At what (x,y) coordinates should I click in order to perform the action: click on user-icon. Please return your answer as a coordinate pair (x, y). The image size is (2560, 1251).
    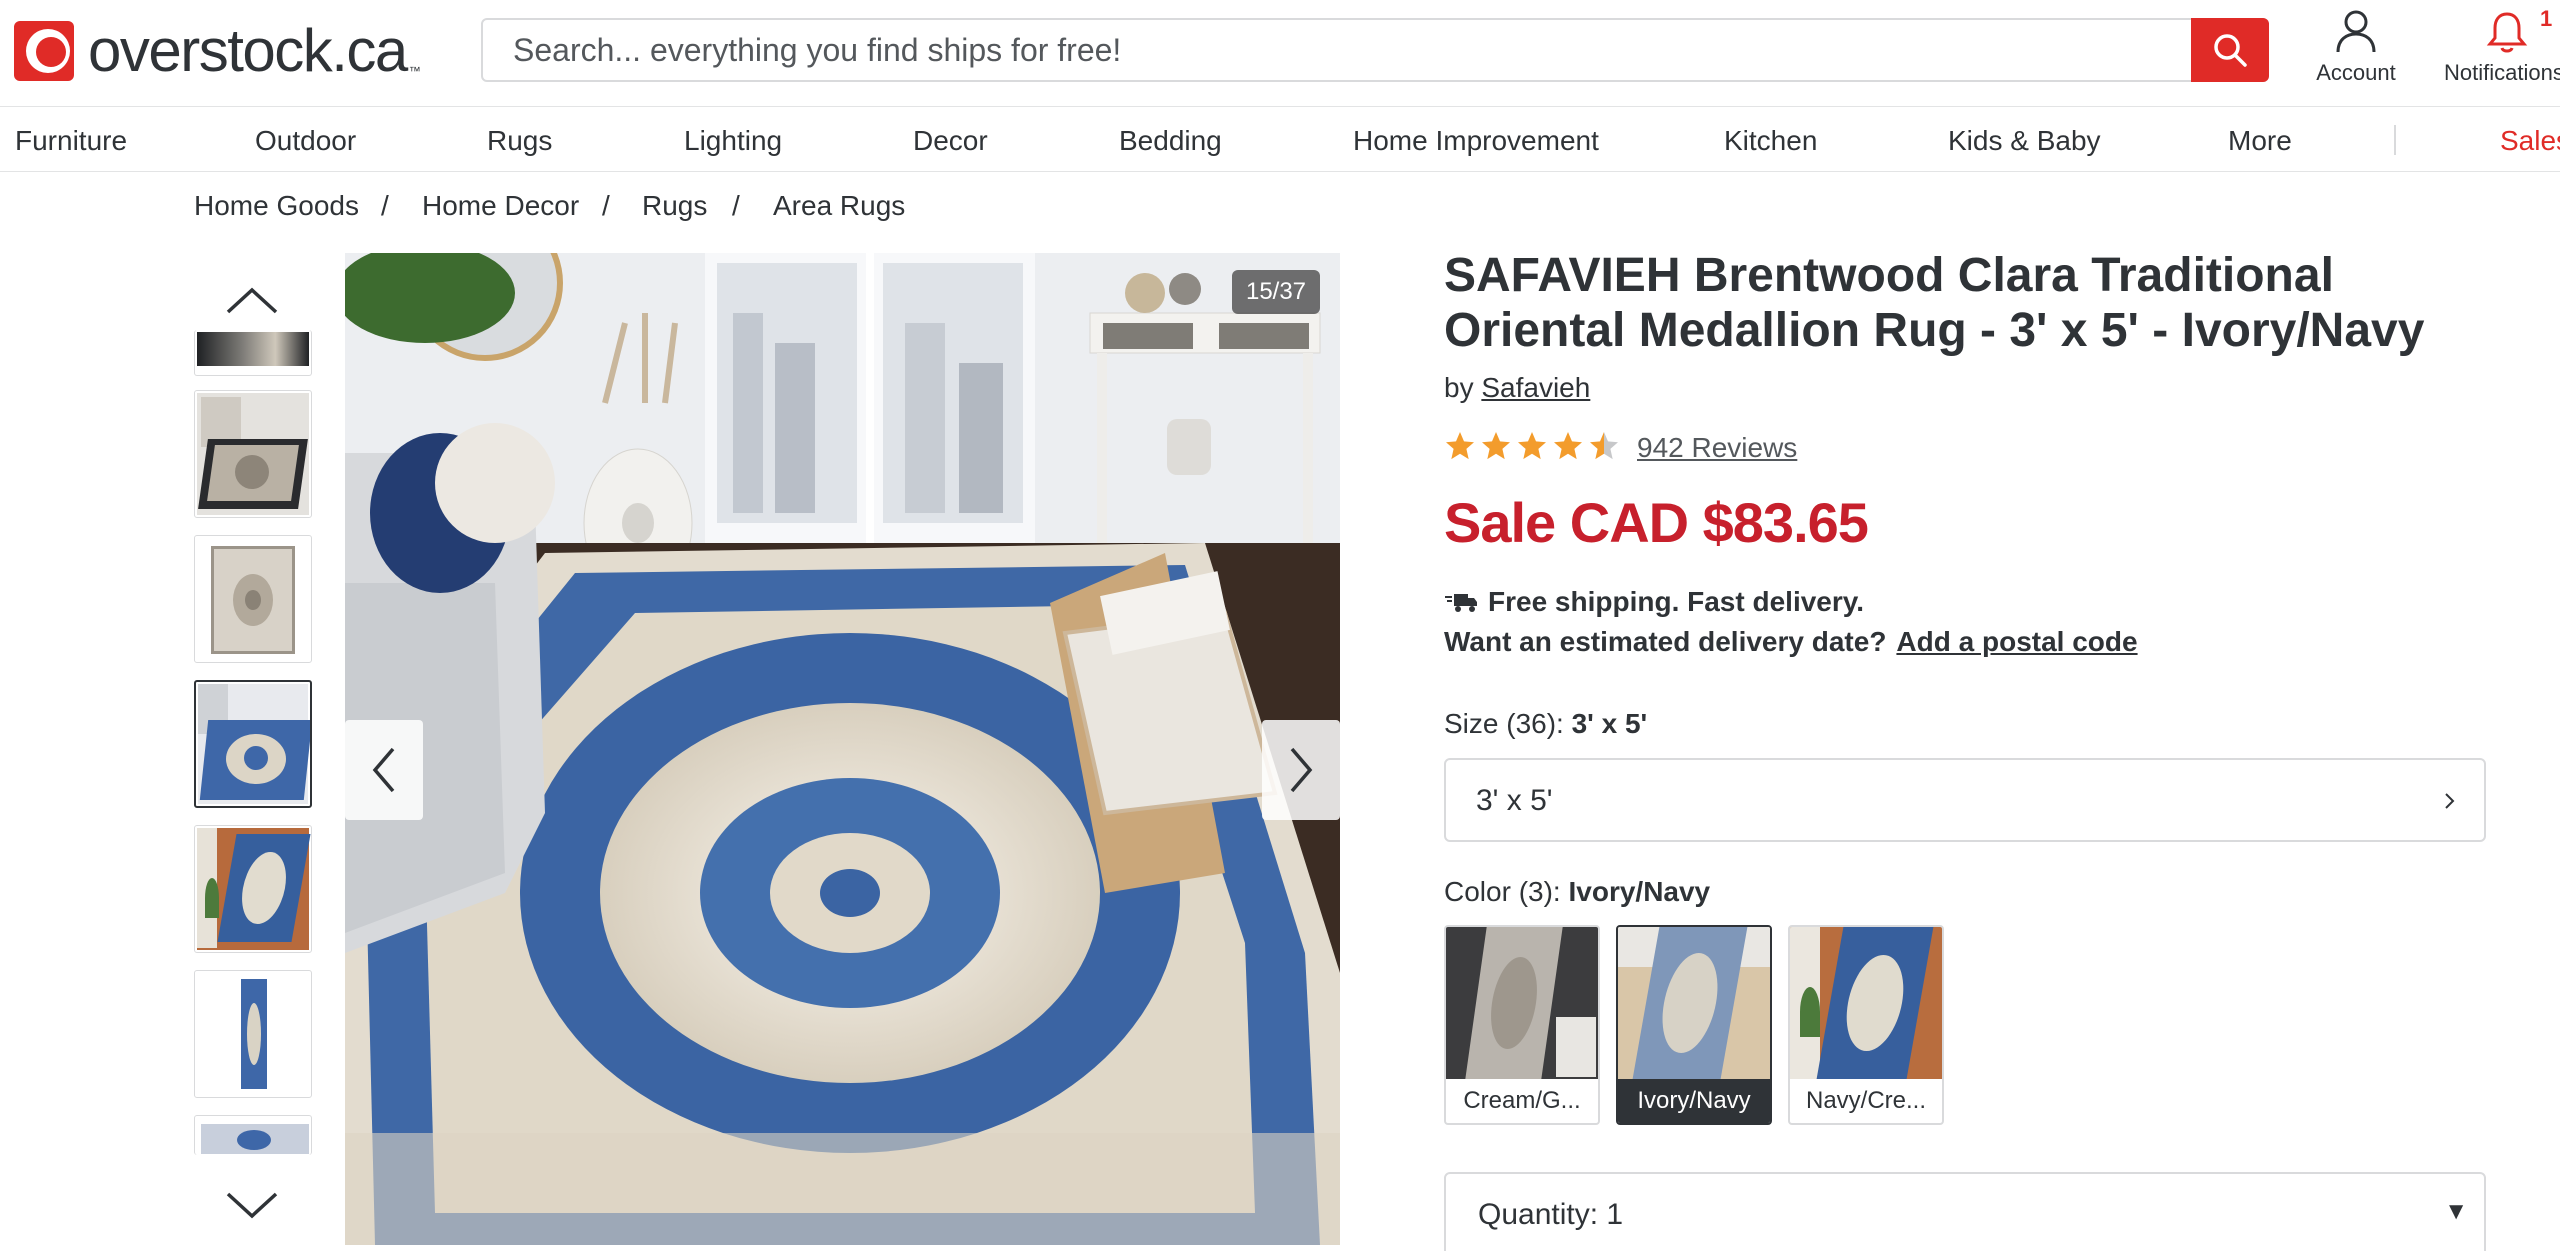
    Looking at the image, I should click on (2356, 31).